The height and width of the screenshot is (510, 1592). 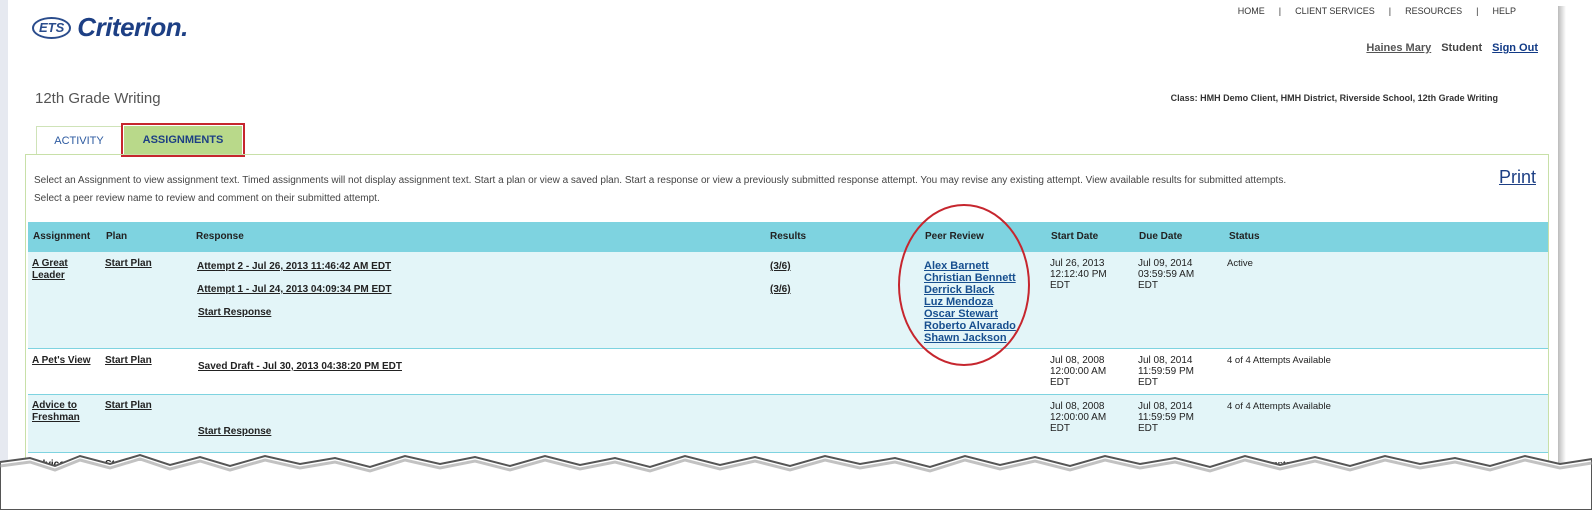 I want to click on nav-help: HELP, so click(x=1504, y=11).